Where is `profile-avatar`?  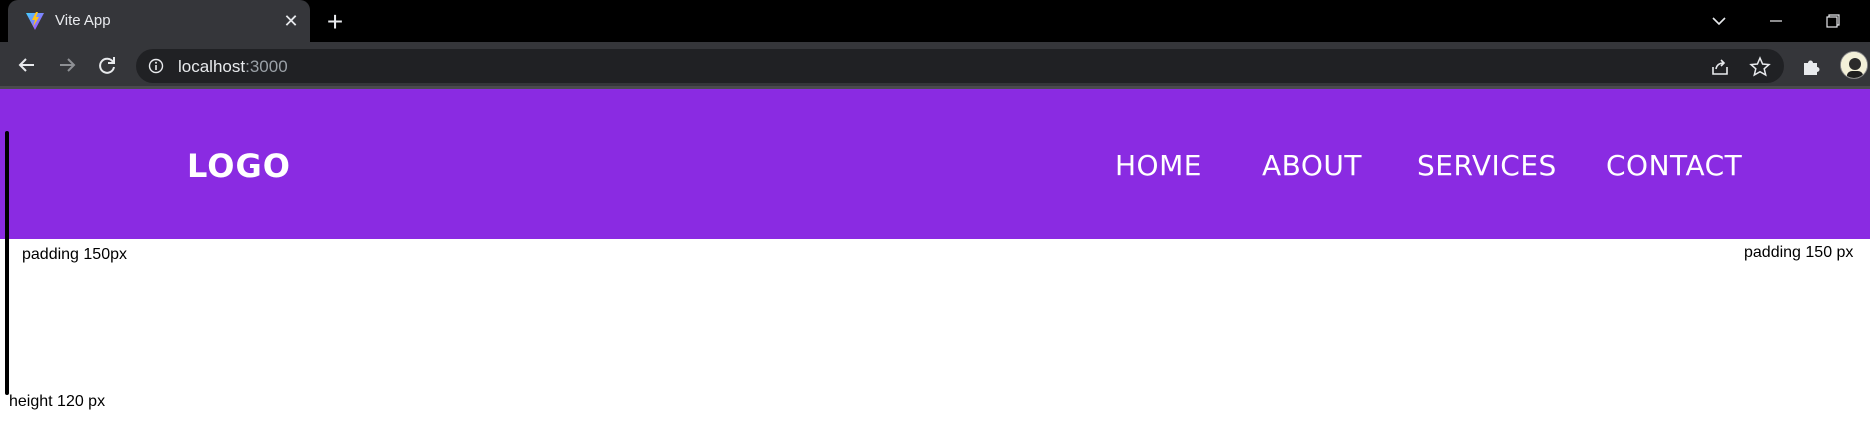
profile-avatar is located at coordinates (1854, 65).